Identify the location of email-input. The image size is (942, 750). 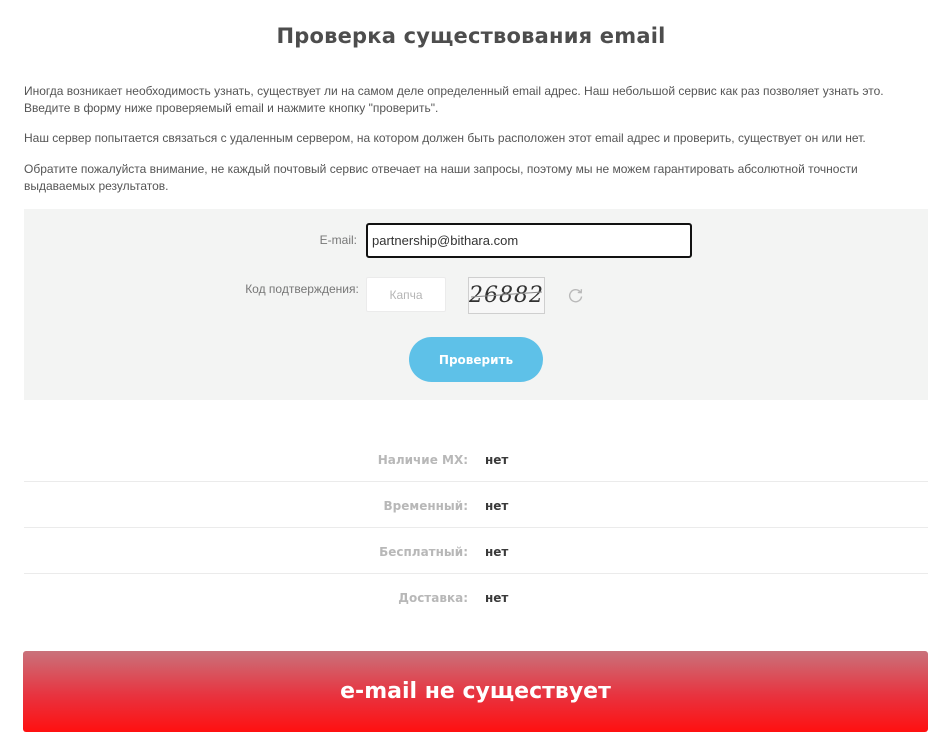
(529, 240).